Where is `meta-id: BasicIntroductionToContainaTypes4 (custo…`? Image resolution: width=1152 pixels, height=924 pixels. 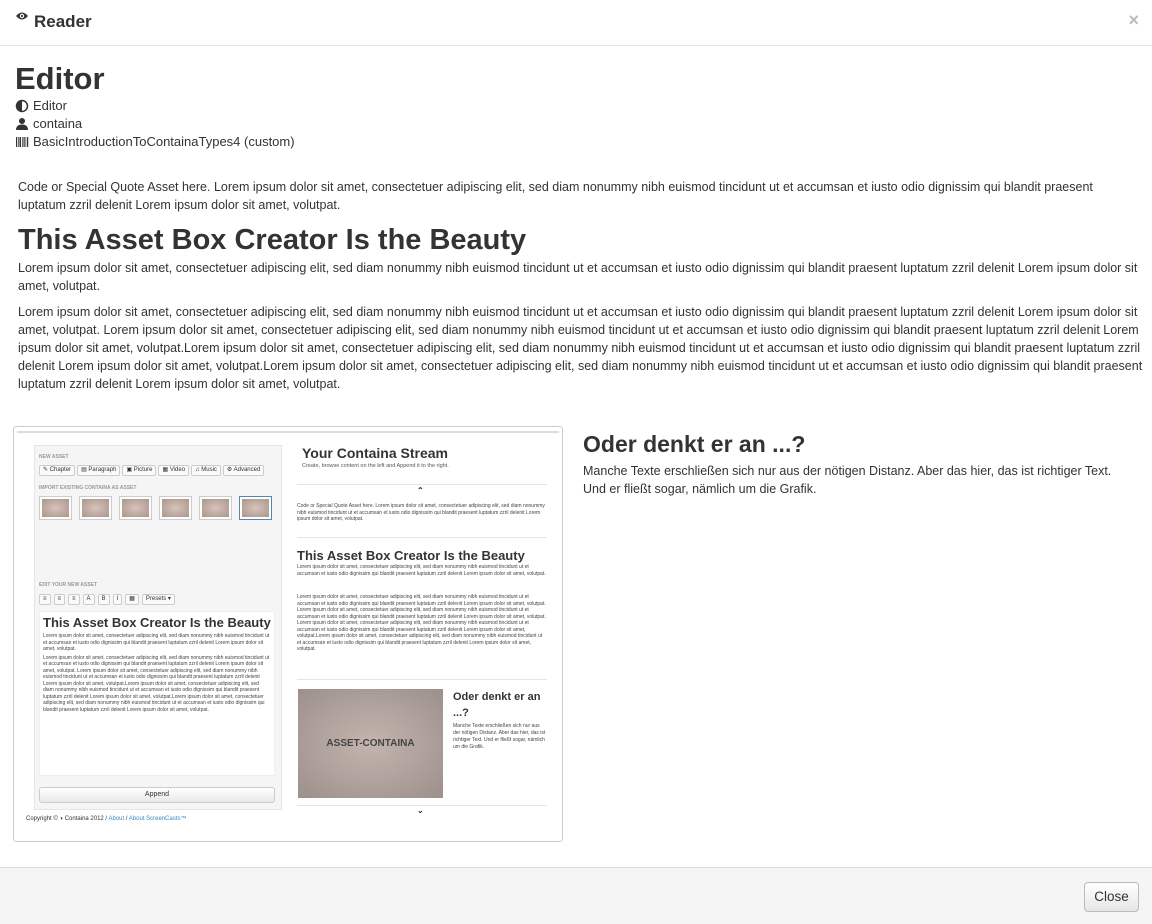
meta-id: BasicIntroductionToContainaTypes4 (custo… is located at coordinates (155, 142).